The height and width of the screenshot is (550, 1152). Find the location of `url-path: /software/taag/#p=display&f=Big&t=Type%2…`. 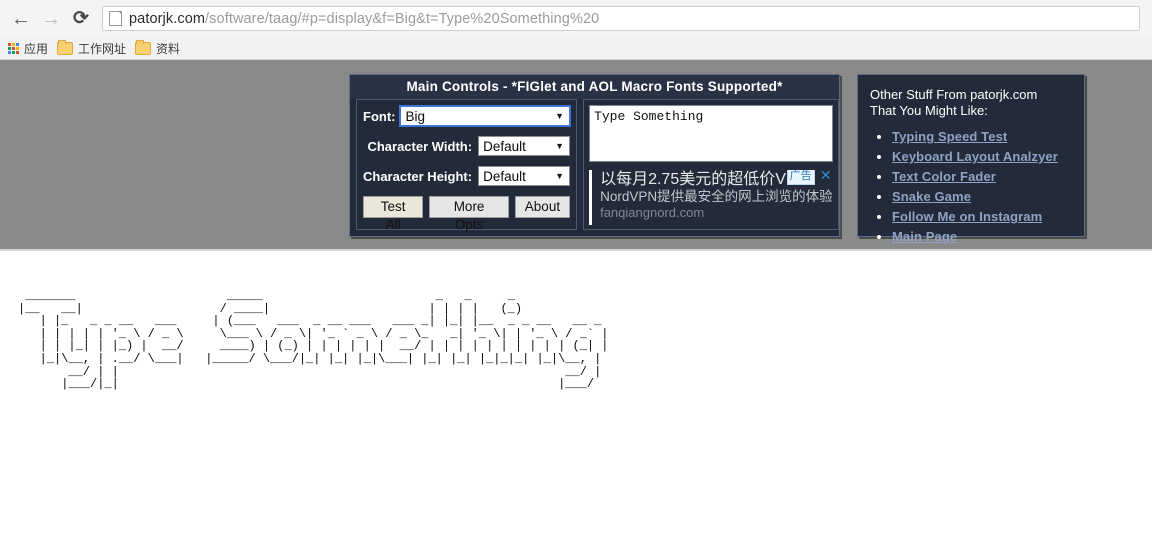

url-path: /software/taag/#p=display&f=Big&t=Type%2… is located at coordinates (402, 18).